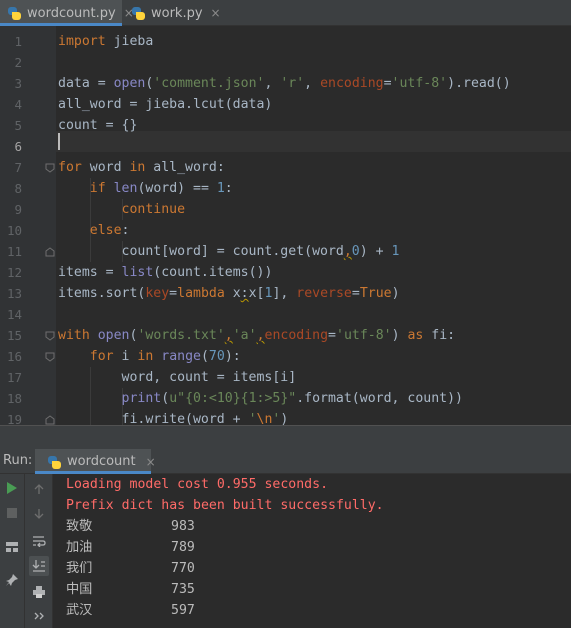 The width and height of the screenshot is (571, 628). Describe the element at coordinates (375, 293) in the screenshot. I see `code-token: True` at that location.